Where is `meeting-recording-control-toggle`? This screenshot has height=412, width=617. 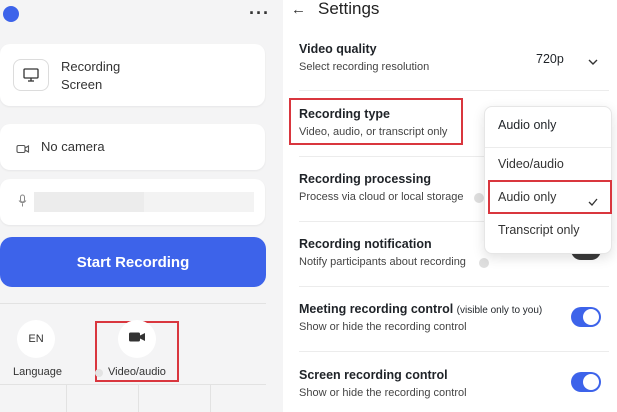 meeting-recording-control-toggle is located at coordinates (586, 317).